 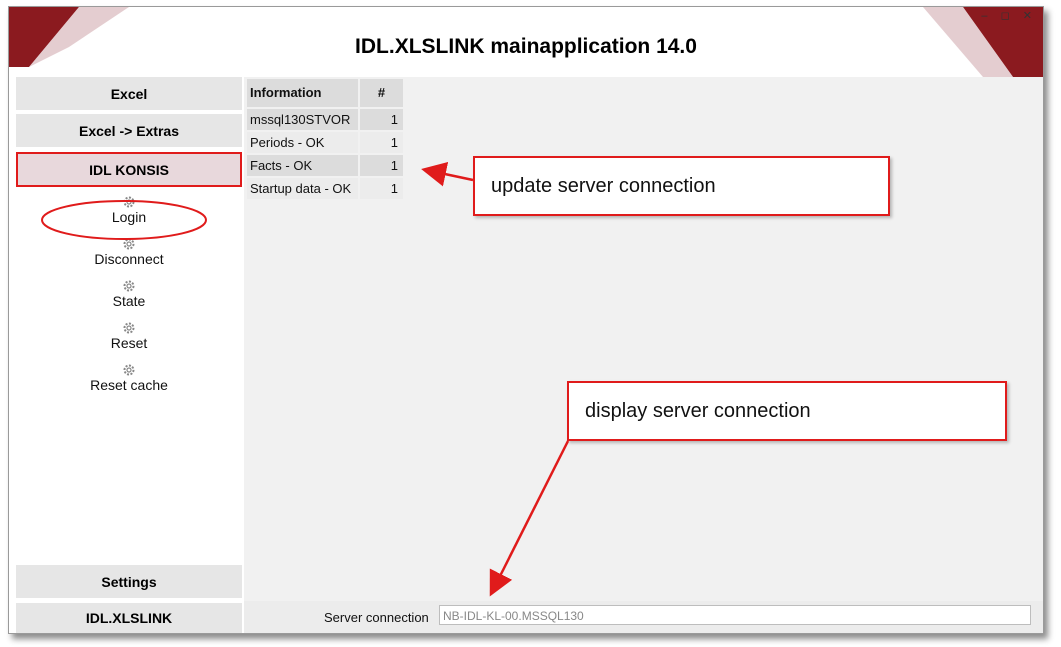 What do you see at coordinates (129, 259) in the screenshot?
I see `disconnect-label: Disconnect` at bounding box center [129, 259].